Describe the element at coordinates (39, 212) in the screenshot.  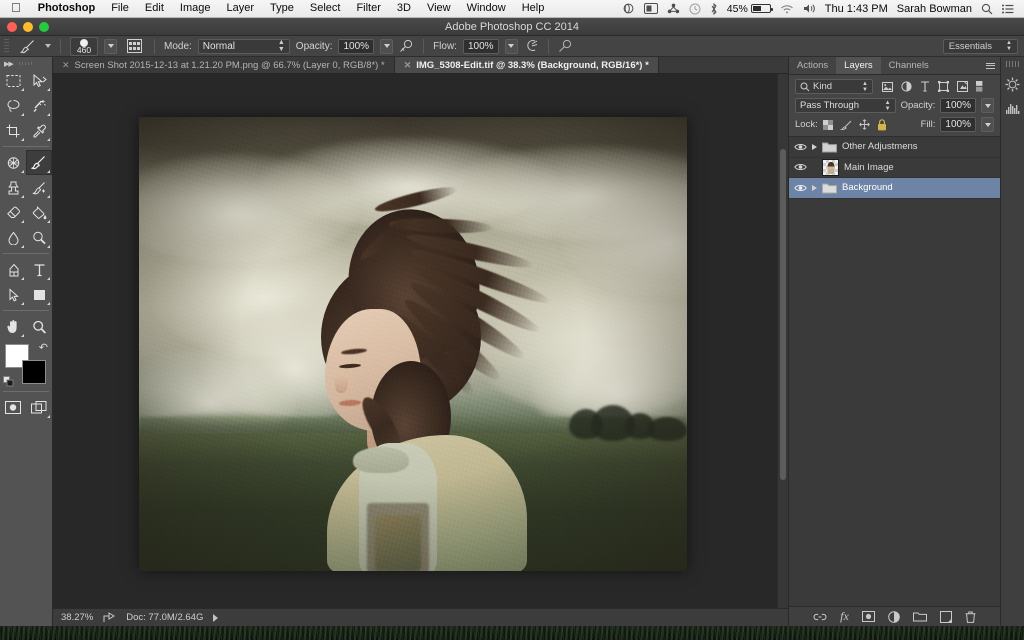
I see `paint-bucket-tool` at that location.